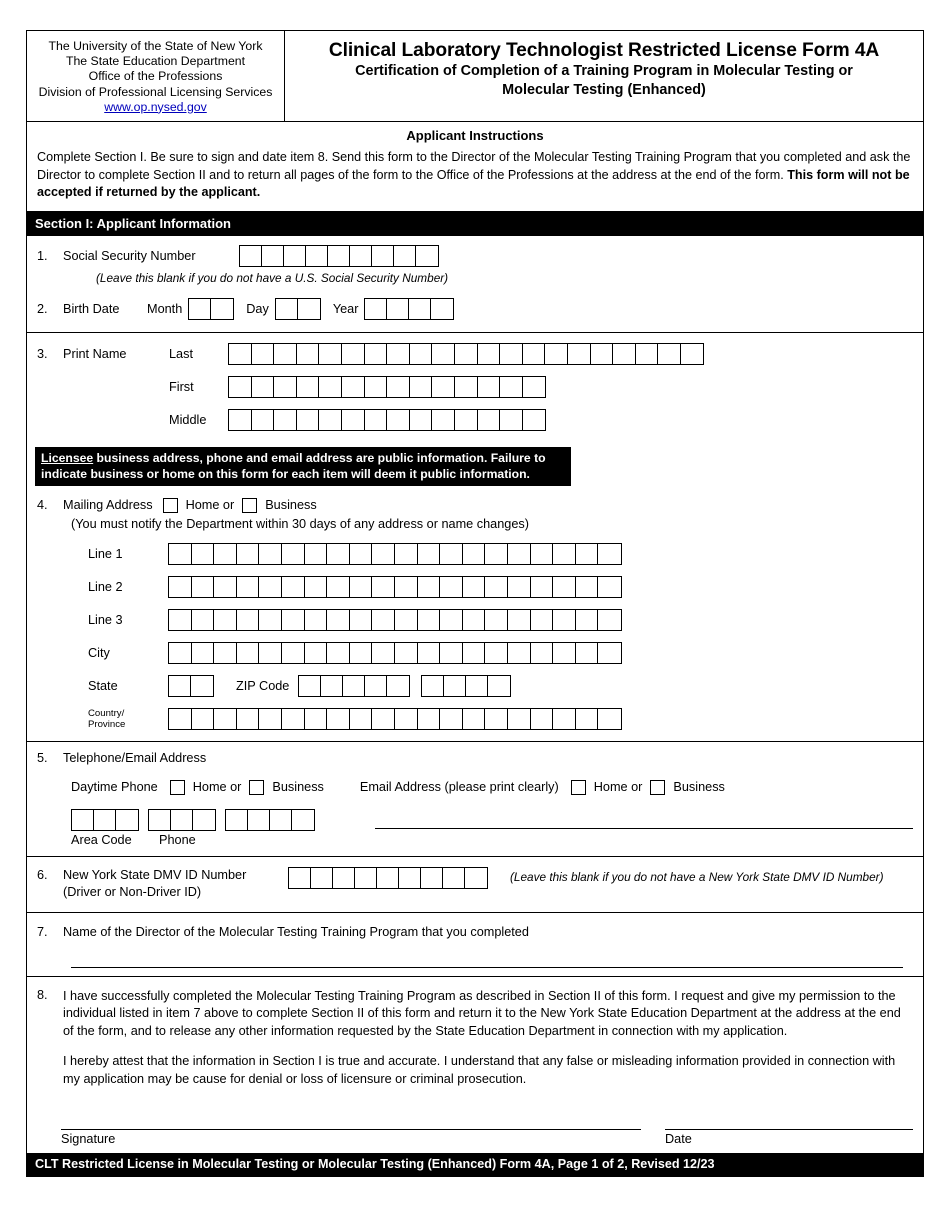 The image size is (950, 1230). I want to click on birth-day-input, so click(297, 308).